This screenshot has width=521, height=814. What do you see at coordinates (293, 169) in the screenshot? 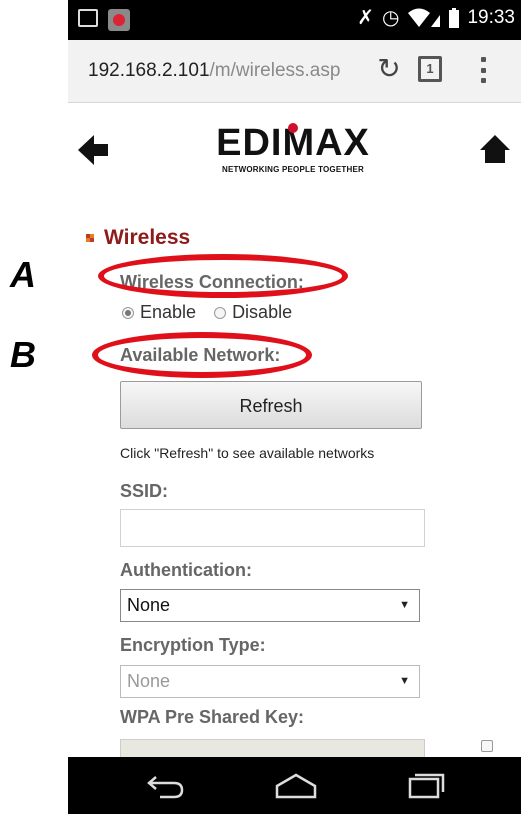
I see `logo-tagline: NETWORKING PEOPLE TOGETHER` at bounding box center [293, 169].